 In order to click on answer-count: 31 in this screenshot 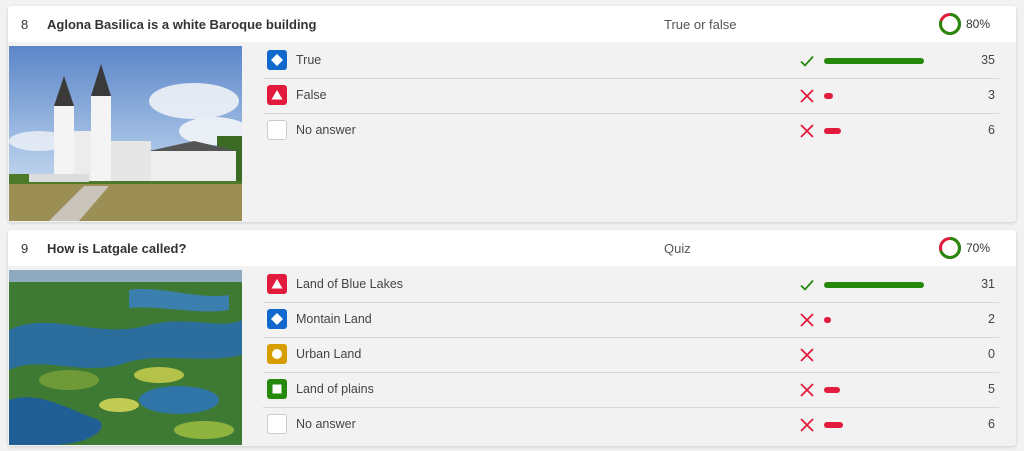, I will do `click(988, 284)`.